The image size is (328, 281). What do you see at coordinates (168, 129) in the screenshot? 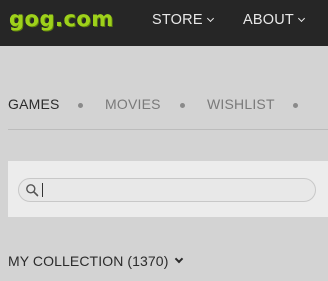
I see `tabs-divider` at bounding box center [168, 129].